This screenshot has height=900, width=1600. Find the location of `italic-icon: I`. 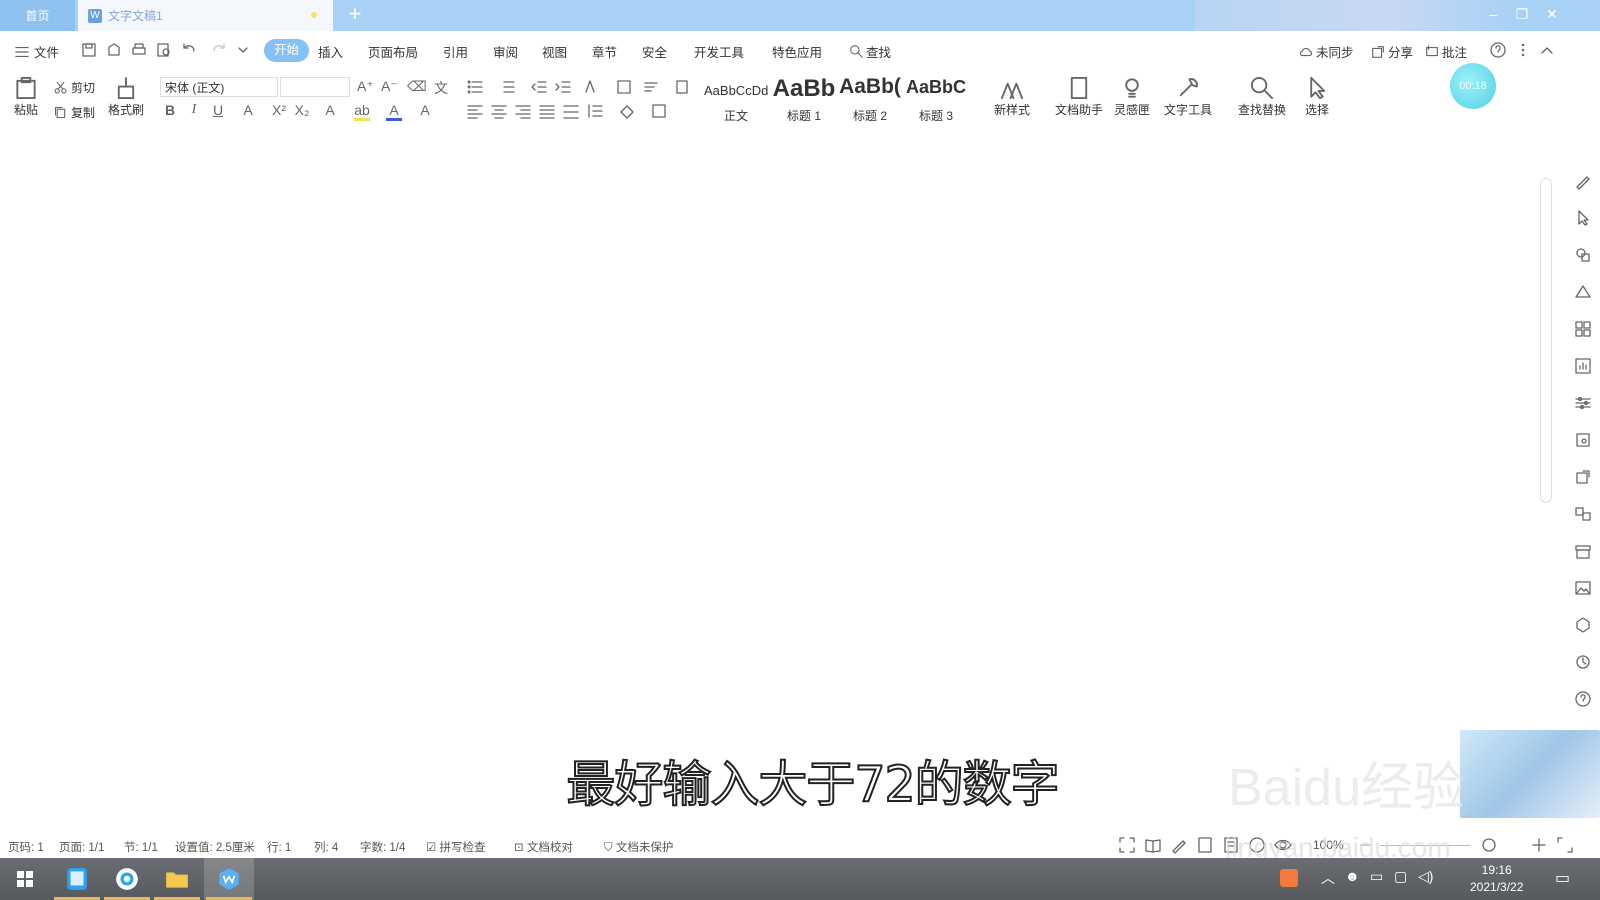

italic-icon: I is located at coordinates (194, 110).